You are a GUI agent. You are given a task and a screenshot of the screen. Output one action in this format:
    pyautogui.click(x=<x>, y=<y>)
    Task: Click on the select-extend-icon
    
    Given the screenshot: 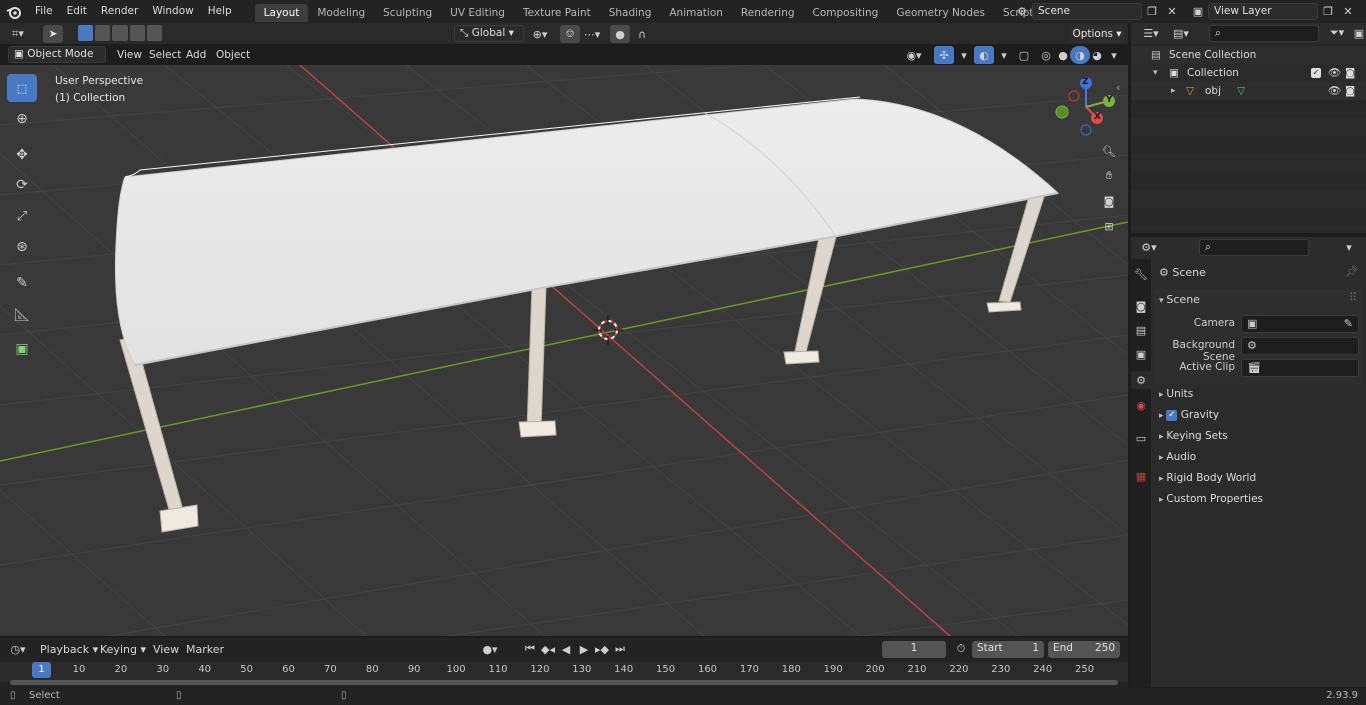 What is the action you would take?
    pyautogui.click(x=103, y=33)
    